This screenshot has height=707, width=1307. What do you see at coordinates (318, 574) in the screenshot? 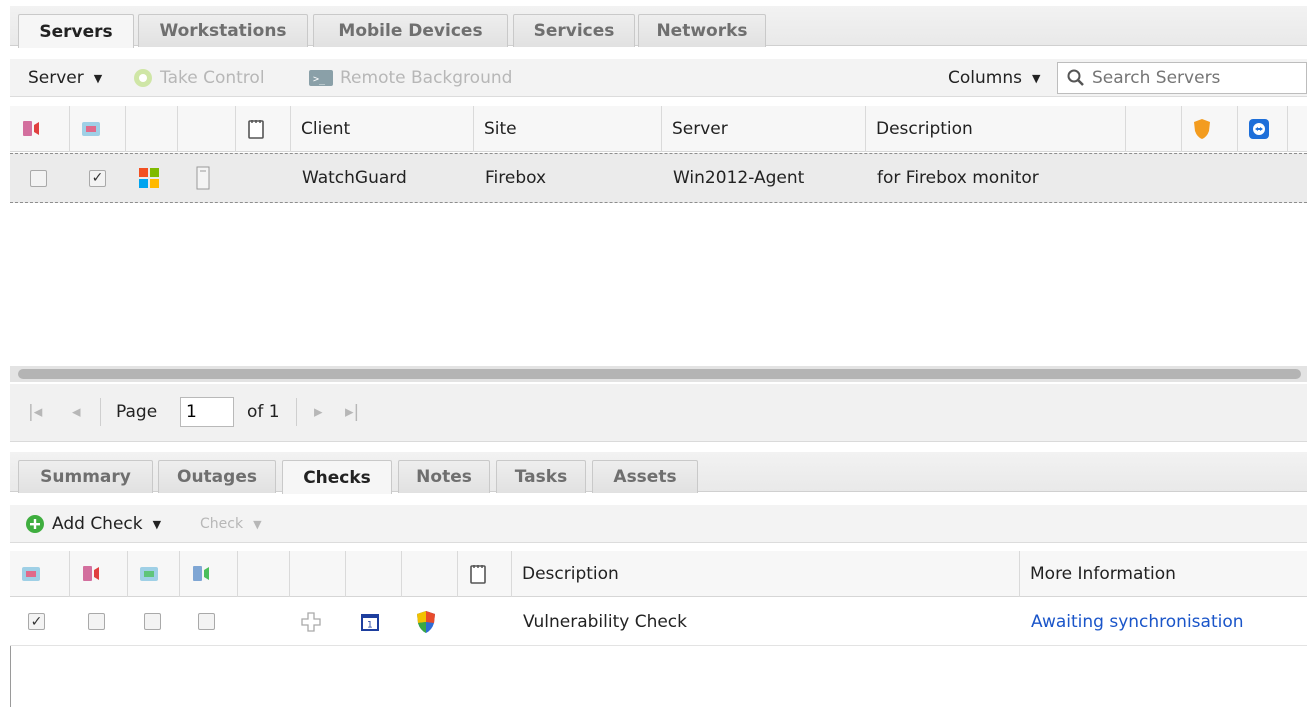
I see `col-frequency` at bounding box center [318, 574].